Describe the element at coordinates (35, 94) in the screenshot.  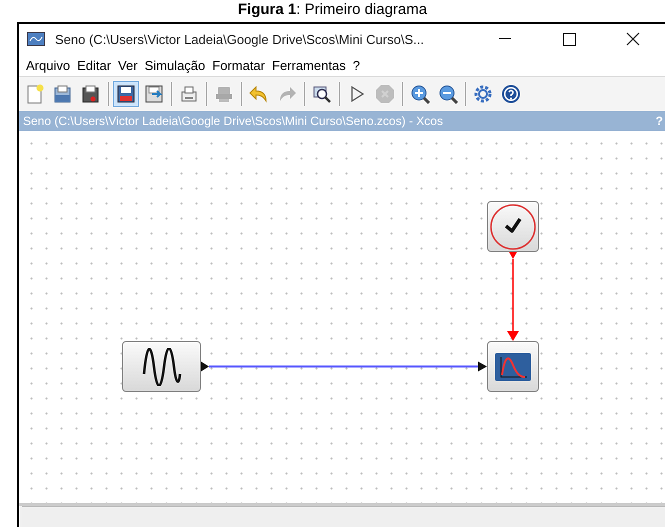
I see `new-file-icon` at that location.